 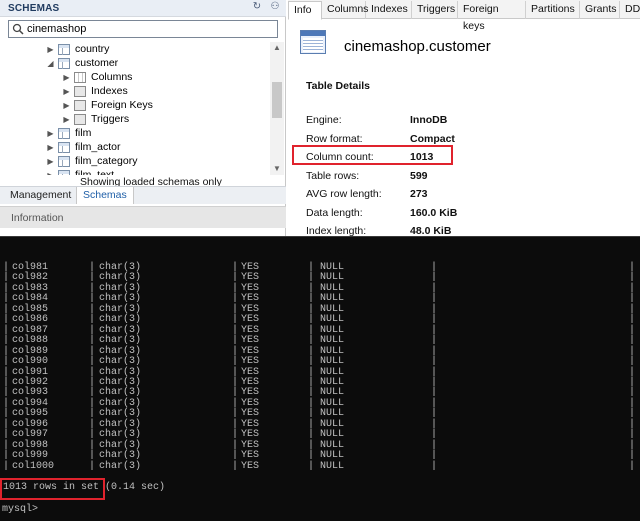 What do you see at coordinates (338, 86) in the screenshot?
I see `section-title: Table Details` at bounding box center [338, 86].